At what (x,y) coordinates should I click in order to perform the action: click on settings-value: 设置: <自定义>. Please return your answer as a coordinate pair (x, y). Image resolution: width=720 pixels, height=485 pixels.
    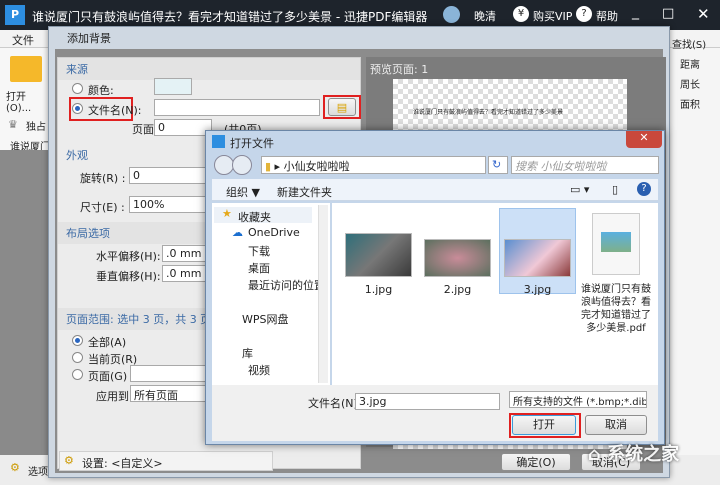
    Looking at the image, I should click on (122, 463).